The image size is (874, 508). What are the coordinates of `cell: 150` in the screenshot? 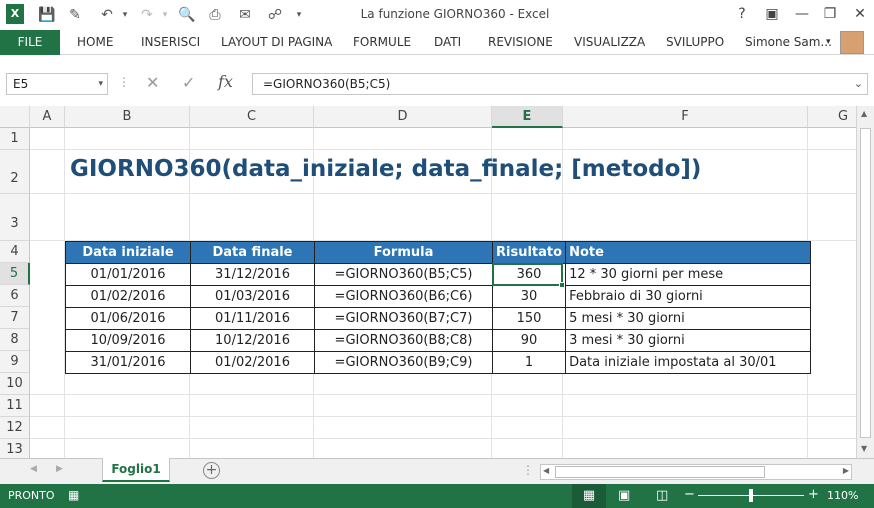 It's located at (529, 318).